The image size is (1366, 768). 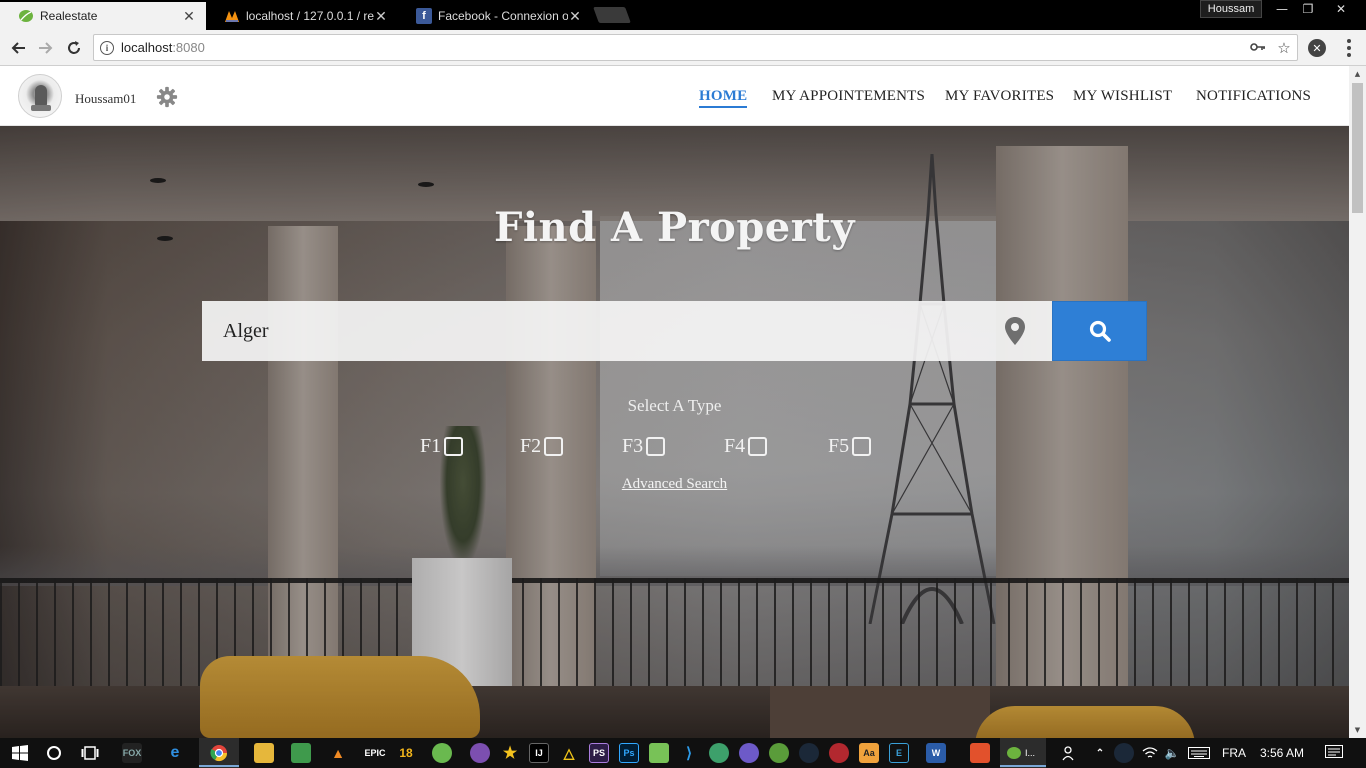 What do you see at coordinates (599, 753) in the screenshot?
I see `phpstorm-icon: PS` at bounding box center [599, 753].